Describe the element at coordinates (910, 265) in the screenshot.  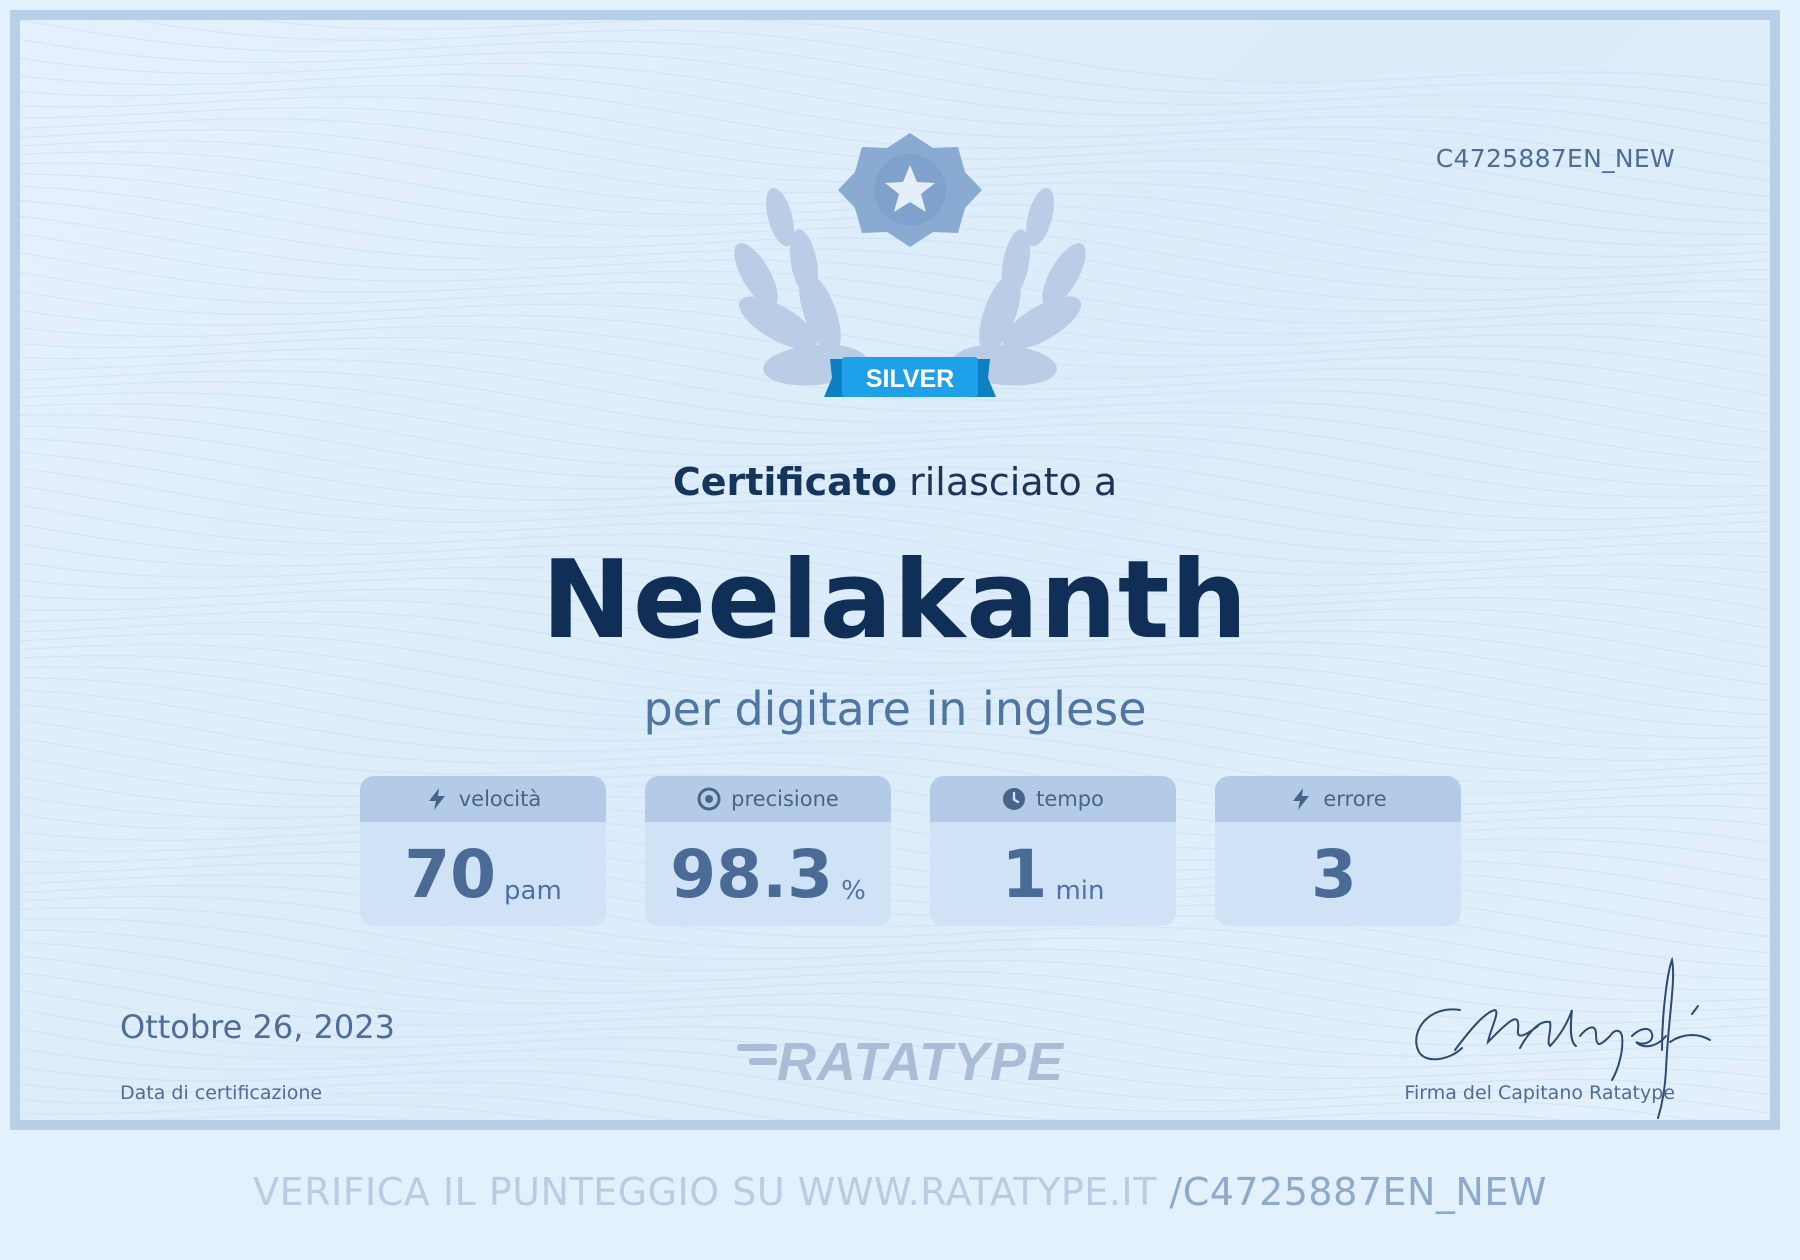
I see `laurel-medal-emblem: SILVER` at that location.